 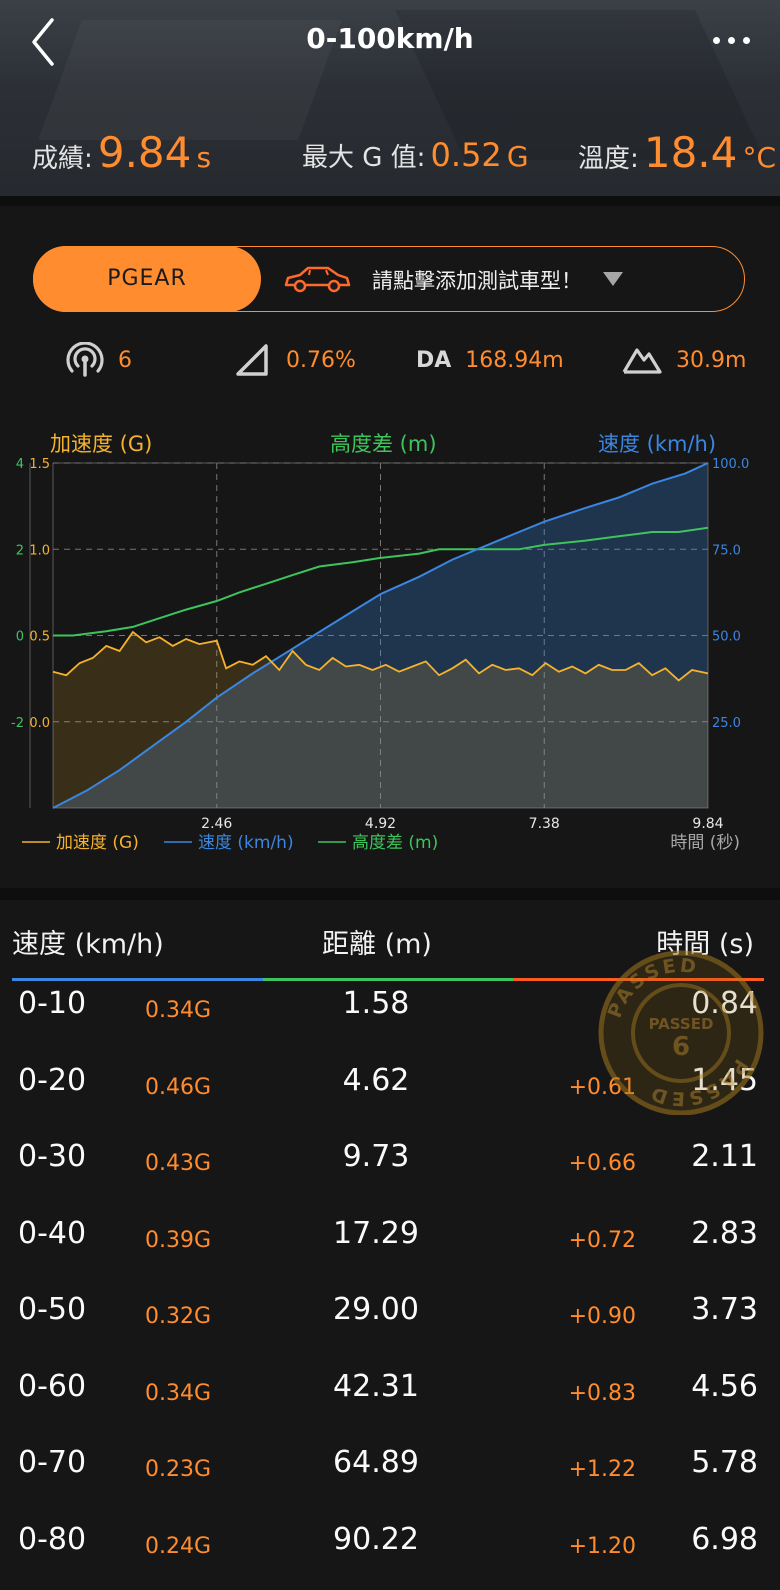 What do you see at coordinates (101, 444) in the screenshot?
I see `accel-axis-title: 加速度 (G)` at bounding box center [101, 444].